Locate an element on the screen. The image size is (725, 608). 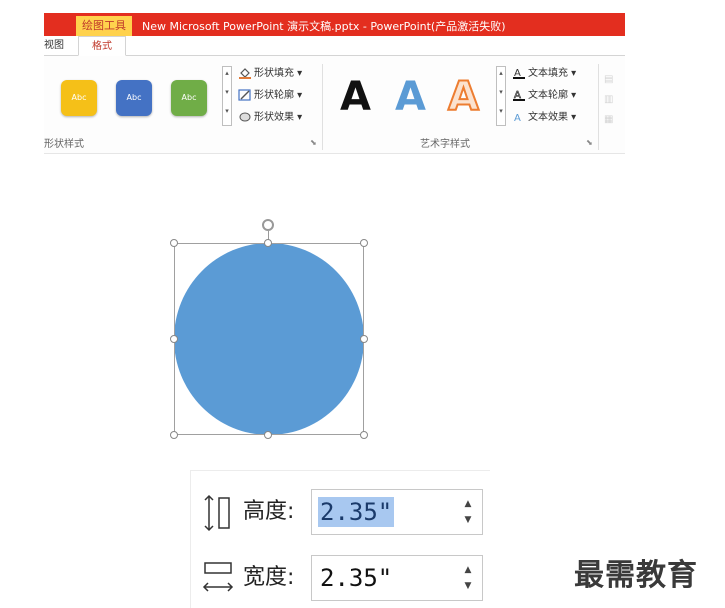
text-outline-icon: A is located at coordinates (519, 95).